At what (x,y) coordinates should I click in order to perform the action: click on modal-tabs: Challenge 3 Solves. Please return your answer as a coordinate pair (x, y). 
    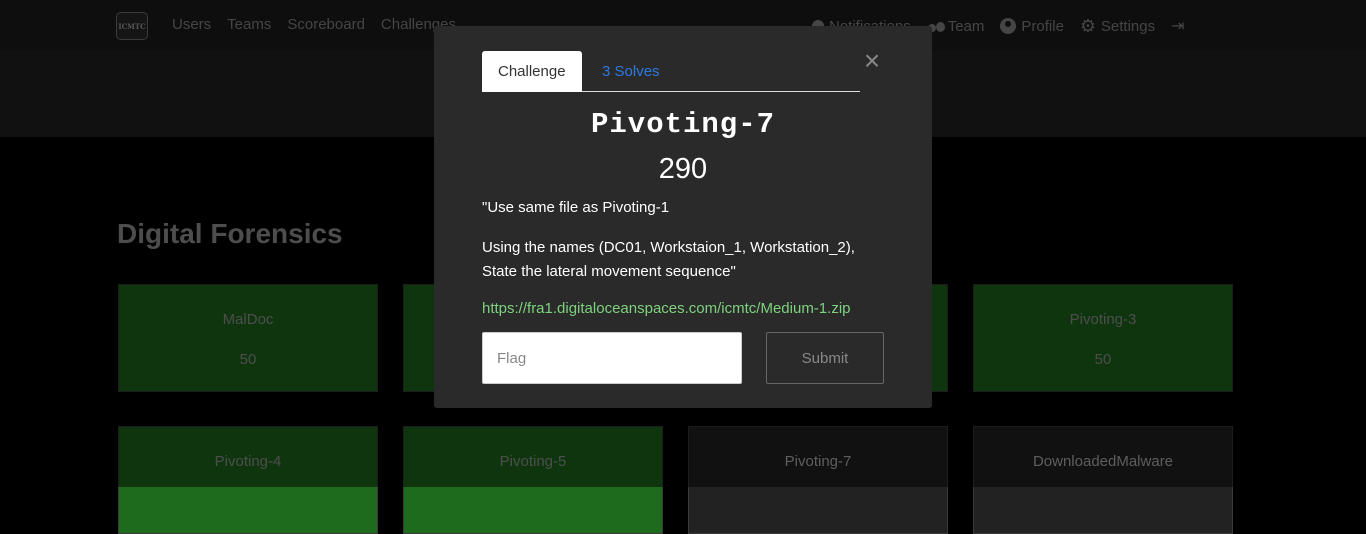
    Looking at the image, I should click on (671, 71).